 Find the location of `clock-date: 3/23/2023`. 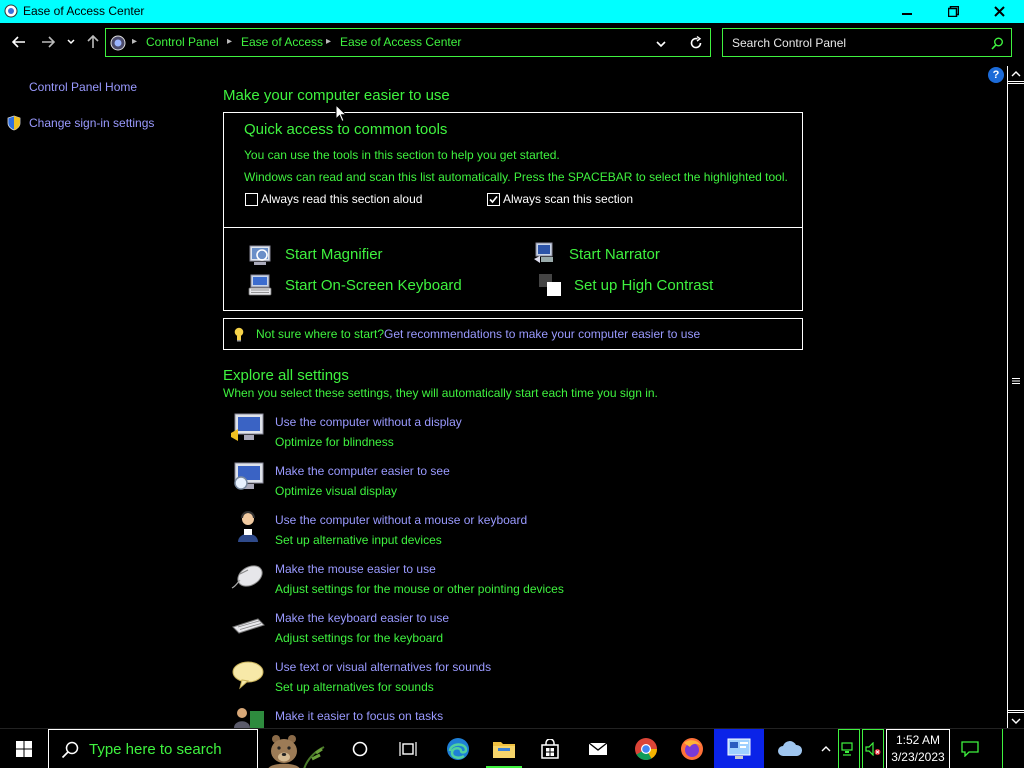

clock-date: 3/23/2023 is located at coordinates (918, 757).